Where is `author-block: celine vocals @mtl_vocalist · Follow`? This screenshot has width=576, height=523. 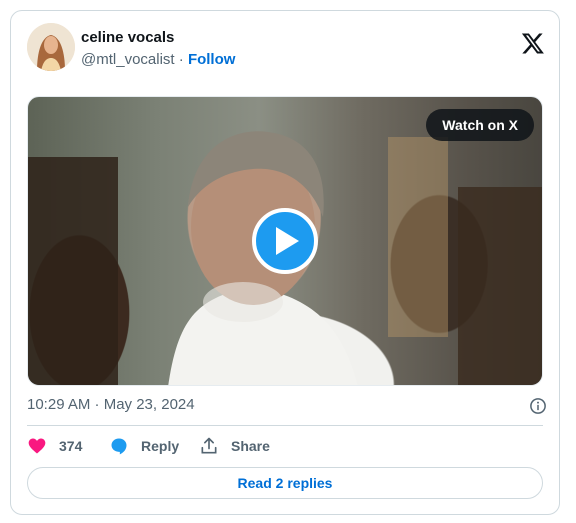 author-block: celine vocals @mtl_vocalist · Follow is located at coordinates (158, 49).